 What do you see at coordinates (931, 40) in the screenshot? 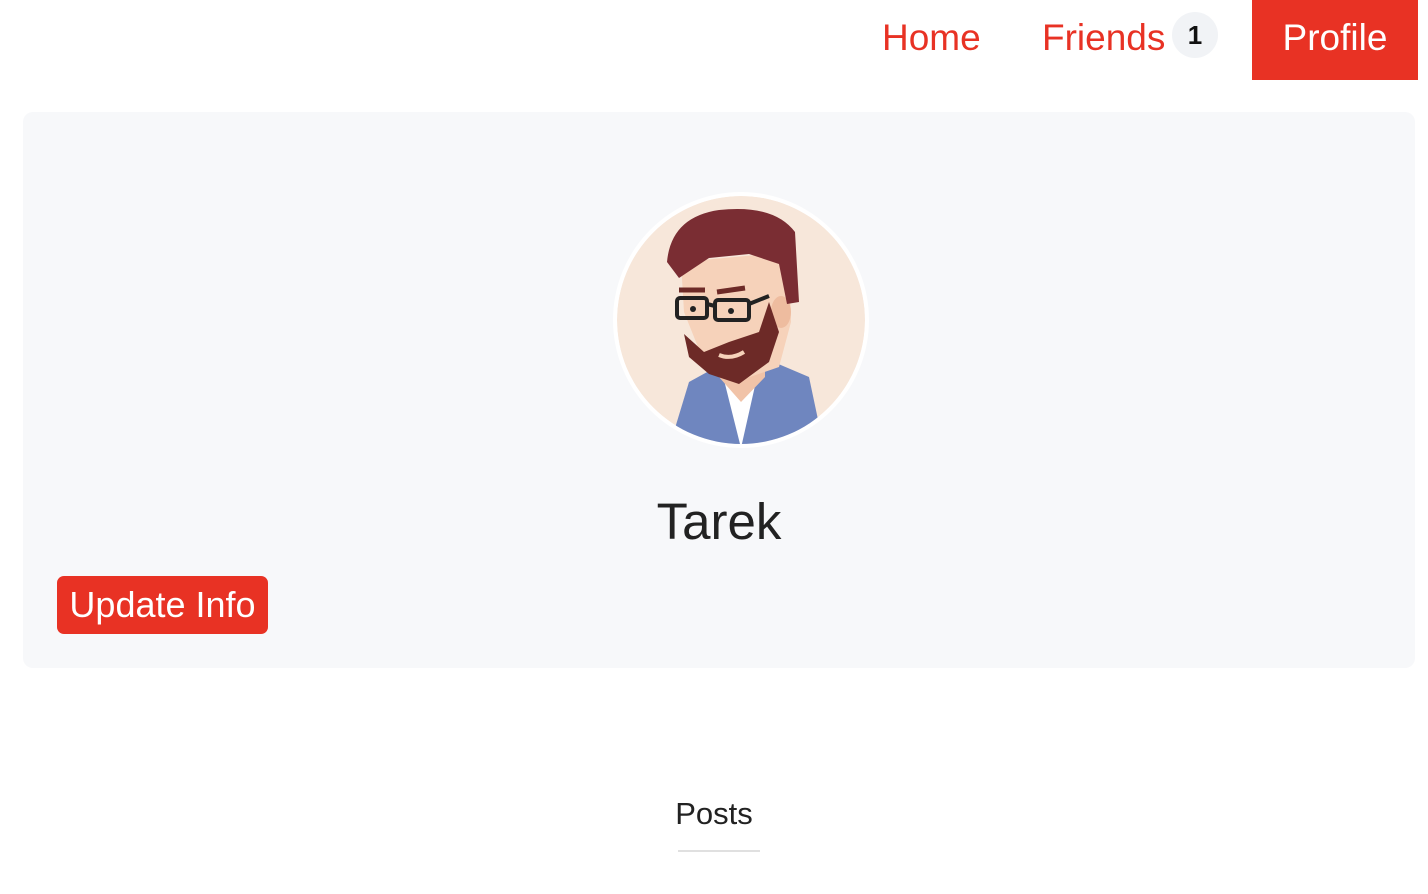
I see `nav-home-link: Home` at bounding box center [931, 40].